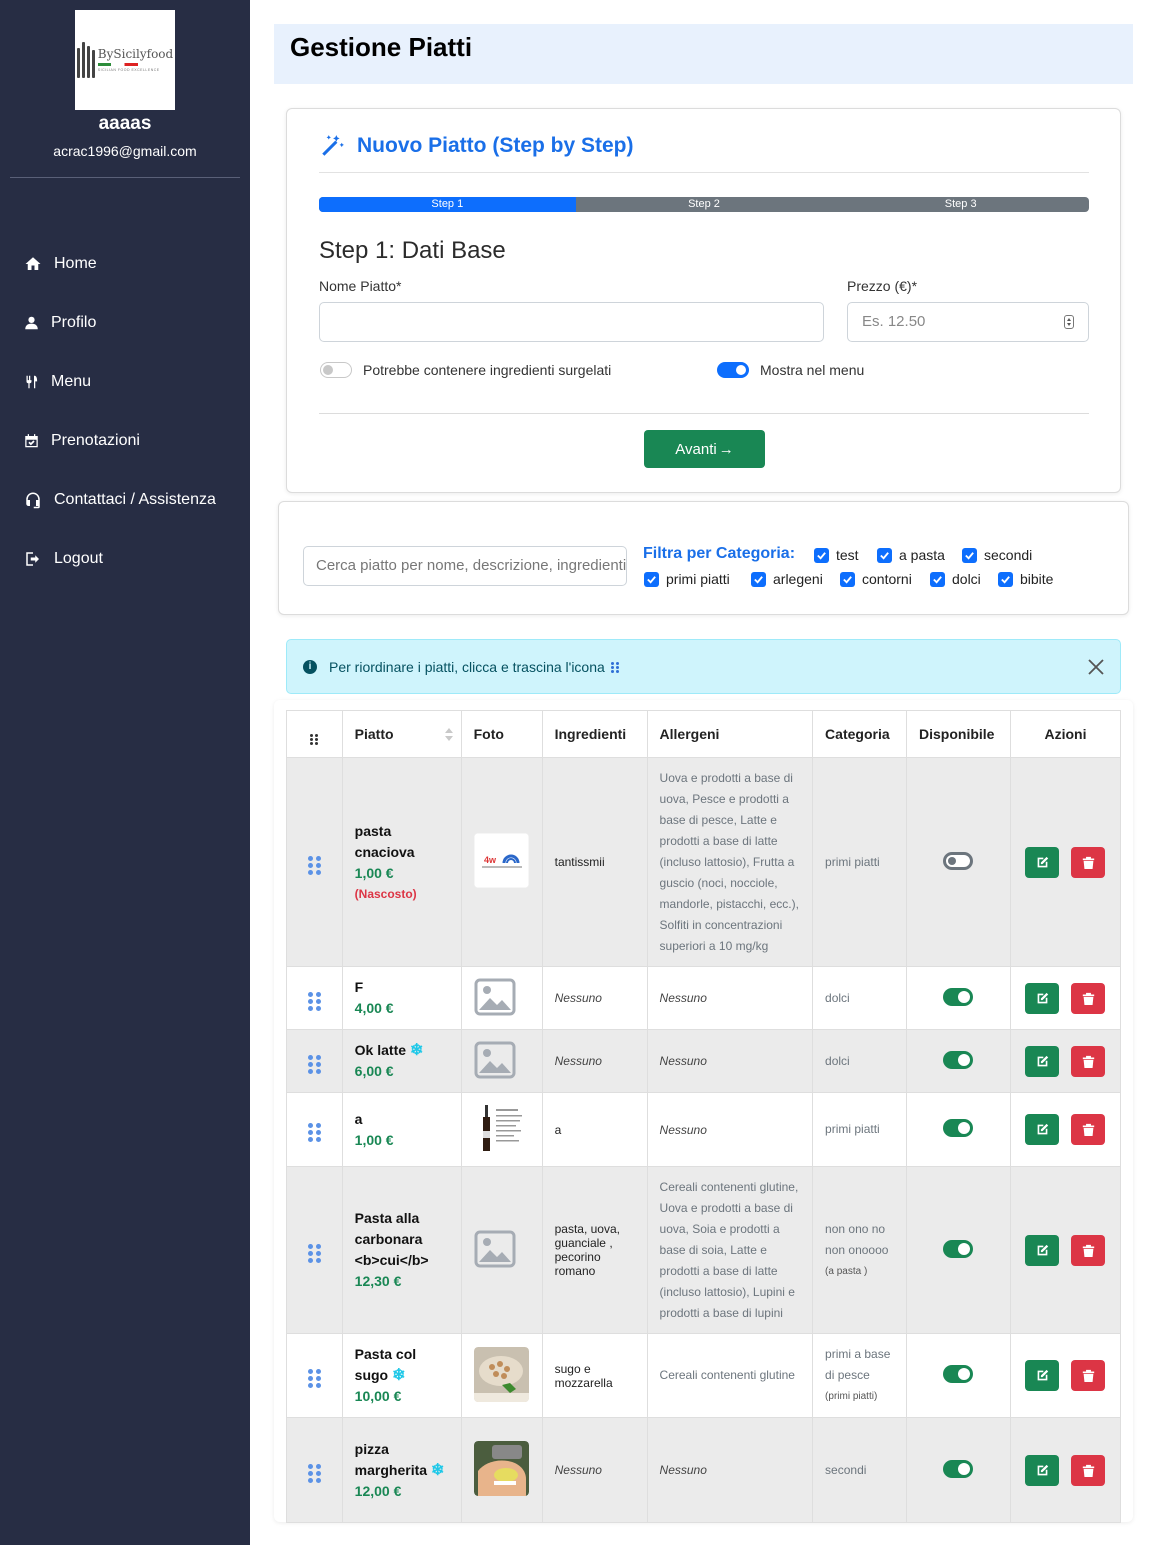  I want to click on price-input: Es. 12.50, so click(968, 322).